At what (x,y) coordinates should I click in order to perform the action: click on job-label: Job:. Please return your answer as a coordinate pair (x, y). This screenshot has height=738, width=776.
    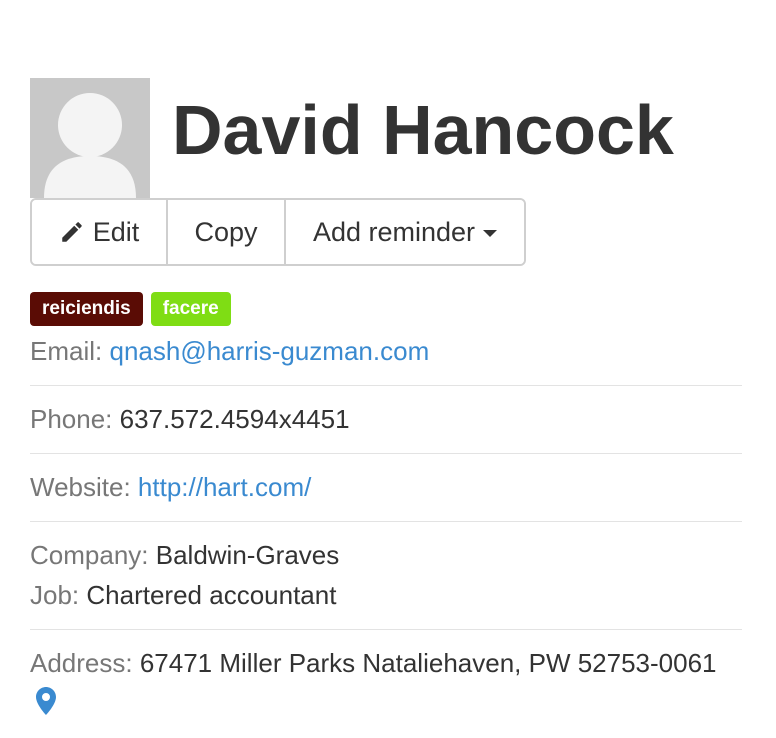
    Looking at the image, I should click on (55, 595).